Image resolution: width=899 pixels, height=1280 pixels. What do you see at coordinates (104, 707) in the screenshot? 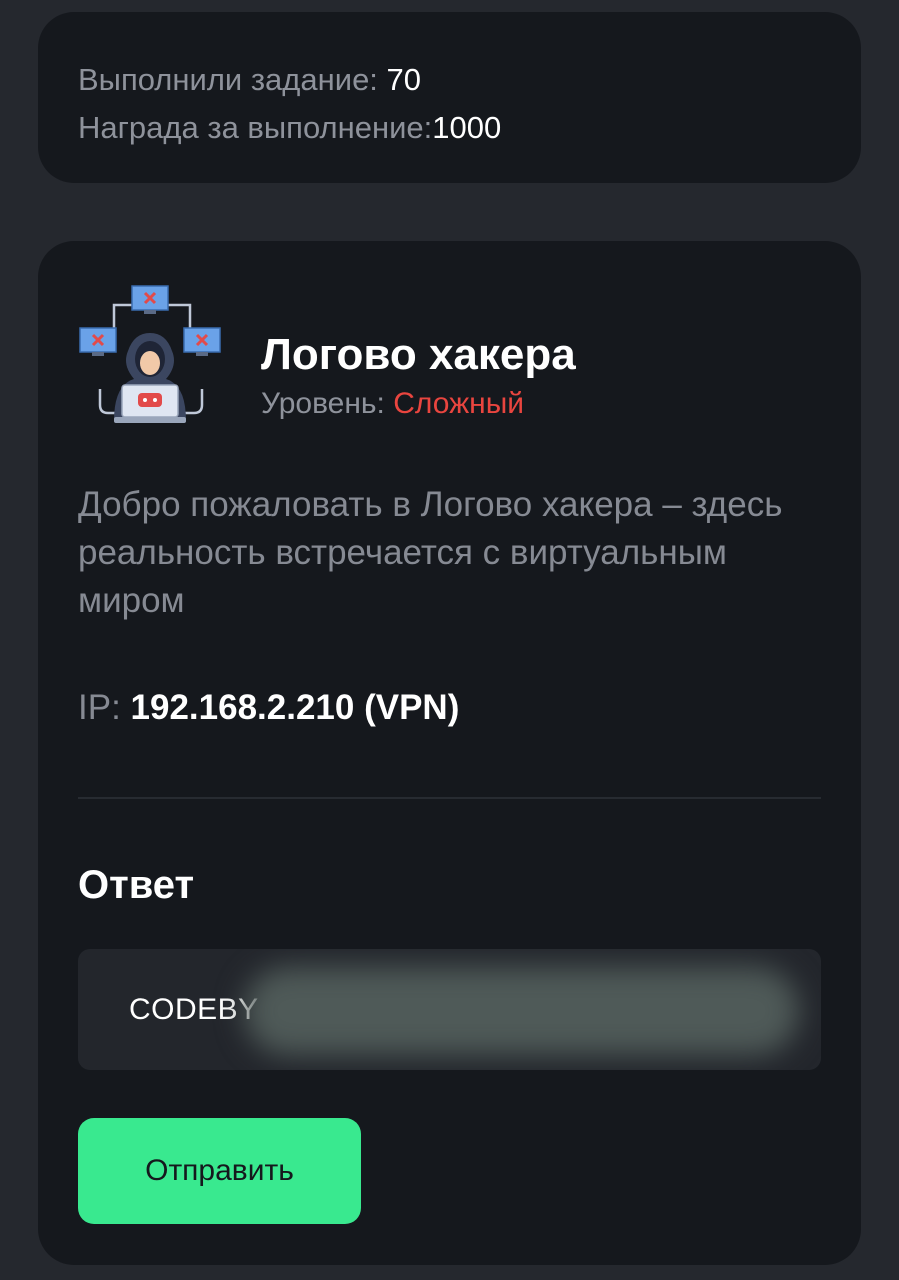
I see `ip-label: IP:` at bounding box center [104, 707].